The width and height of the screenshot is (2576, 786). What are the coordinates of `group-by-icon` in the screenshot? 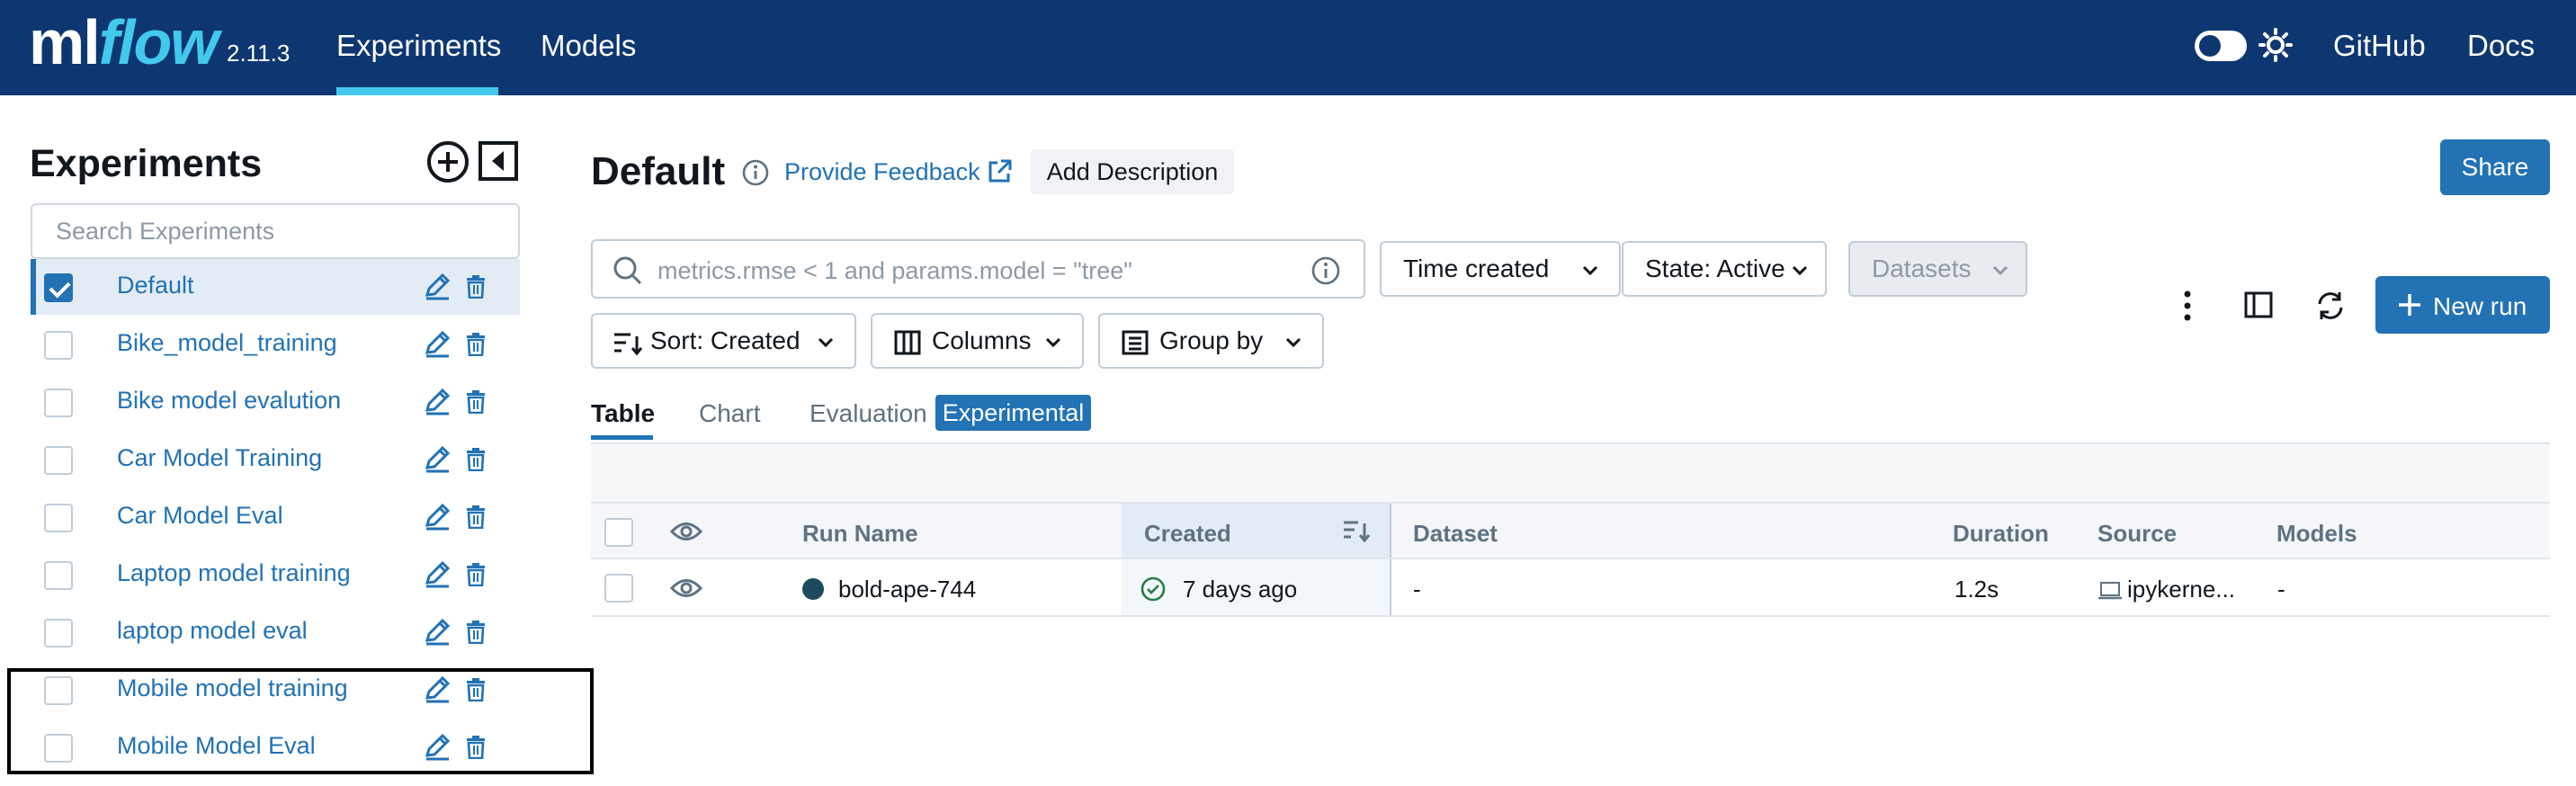 It's located at (1135, 342).